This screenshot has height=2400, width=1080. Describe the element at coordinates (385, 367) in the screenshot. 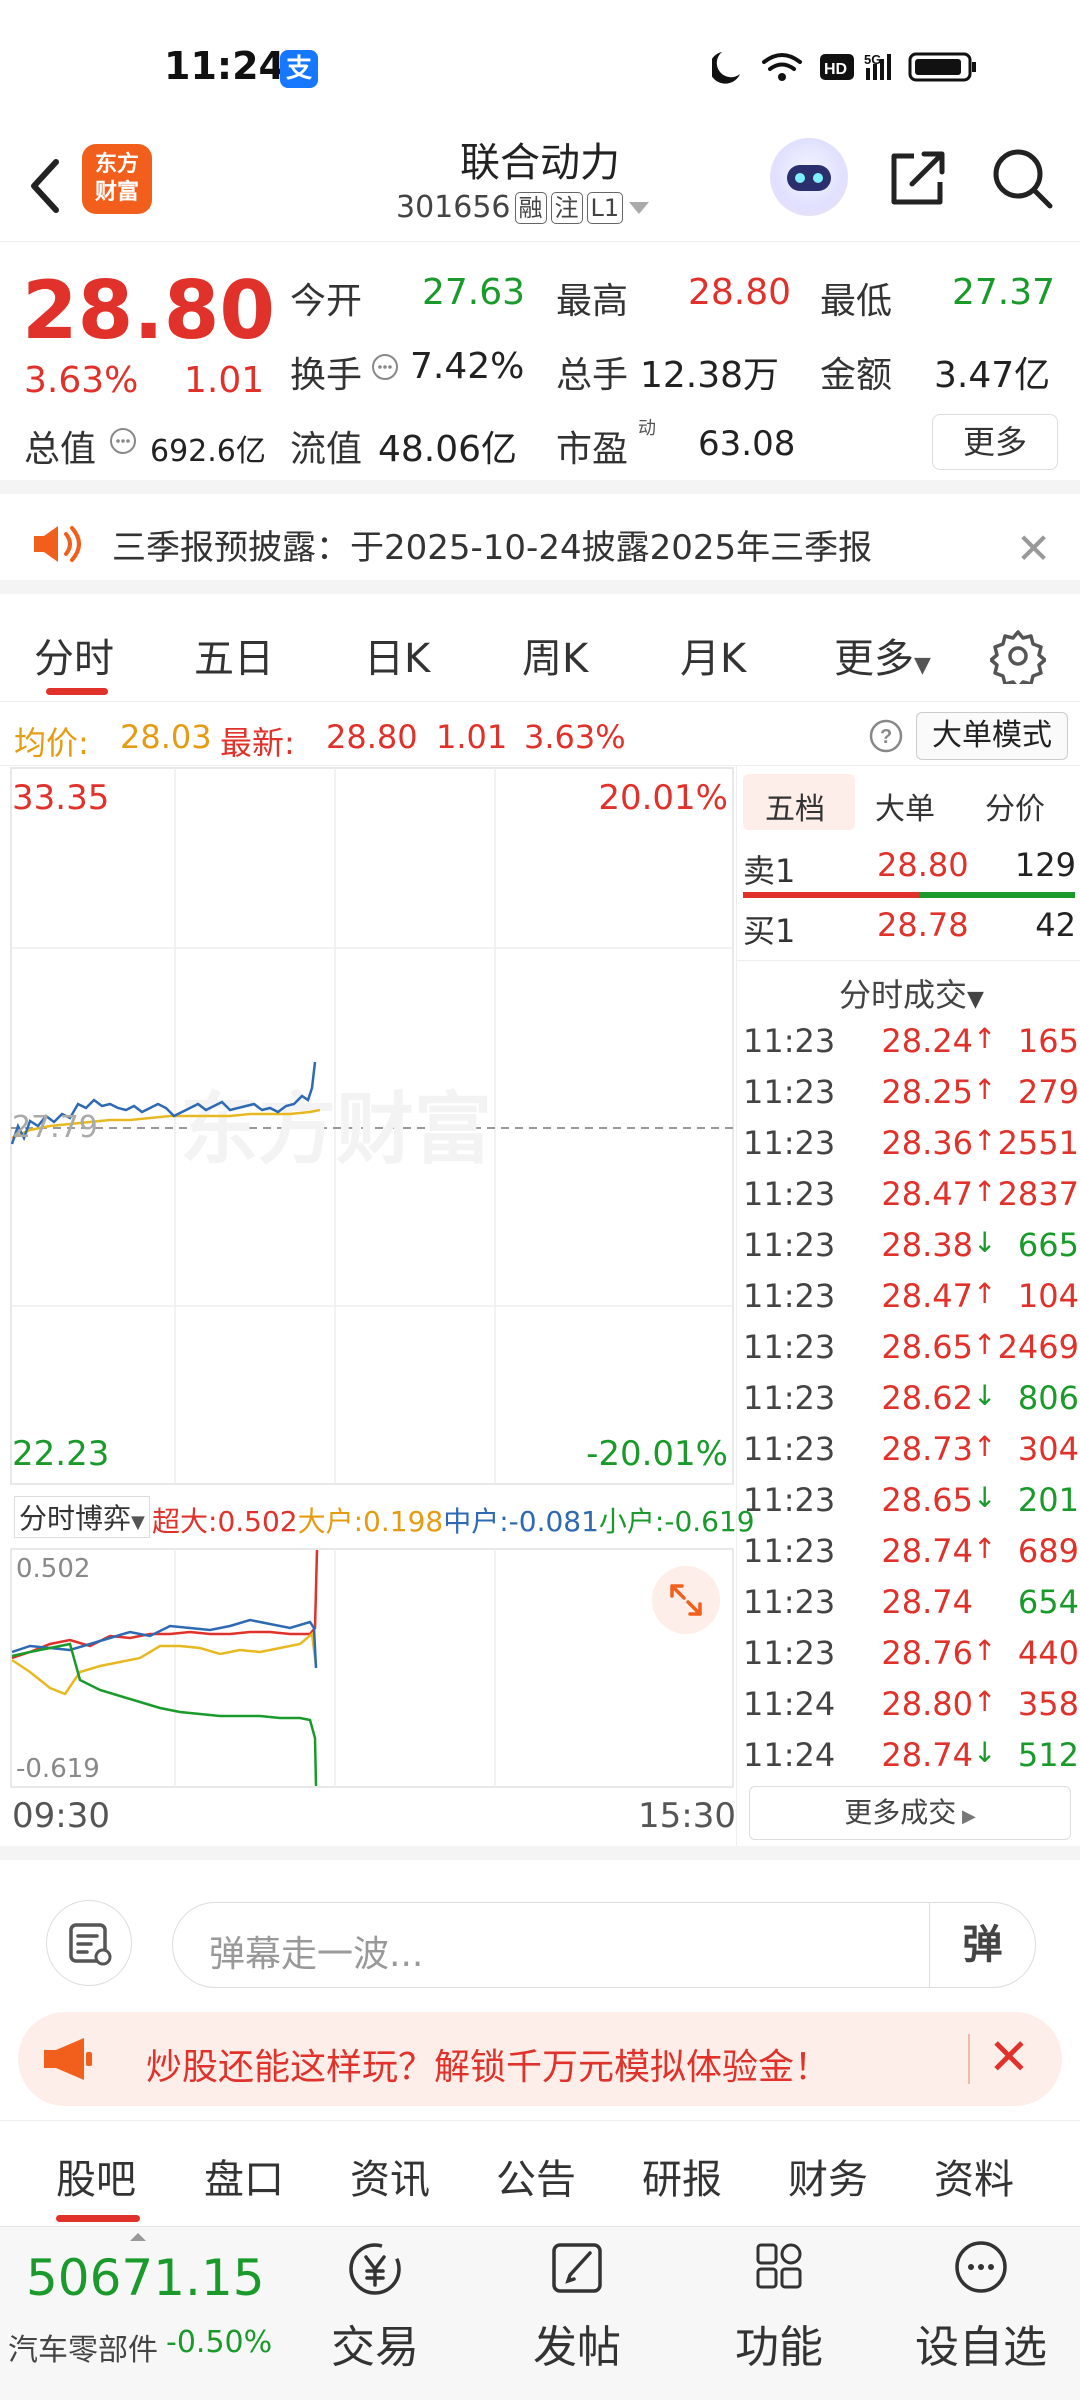

I see `turnover-info-icon` at that location.